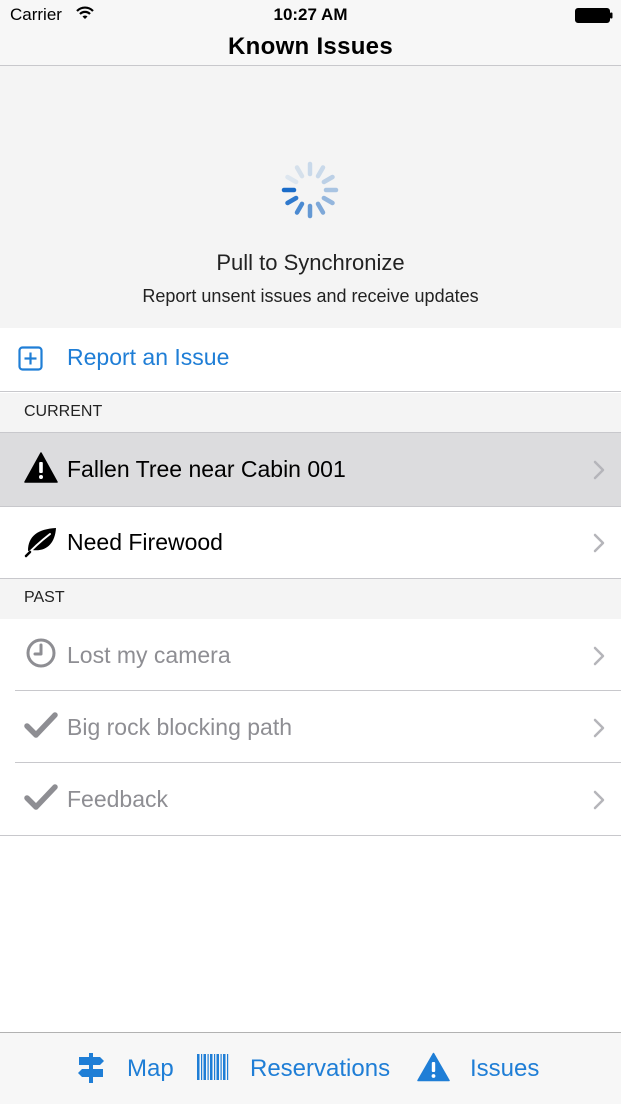 The height and width of the screenshot is (1104, 621). What do you see at coordinates (310, 599) in the screenshot?
I see `section-header-past: PAST` at bounding box center [310, 599].